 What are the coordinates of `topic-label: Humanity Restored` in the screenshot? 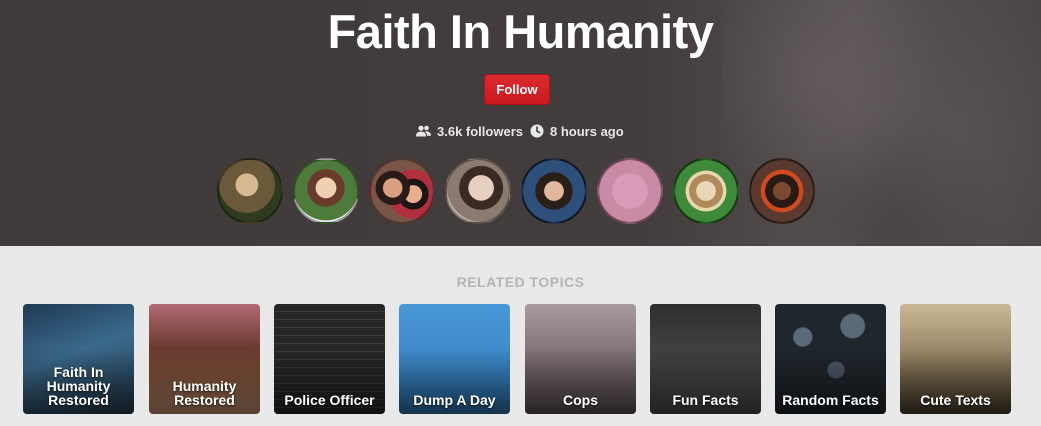 It's located at (204, 393).